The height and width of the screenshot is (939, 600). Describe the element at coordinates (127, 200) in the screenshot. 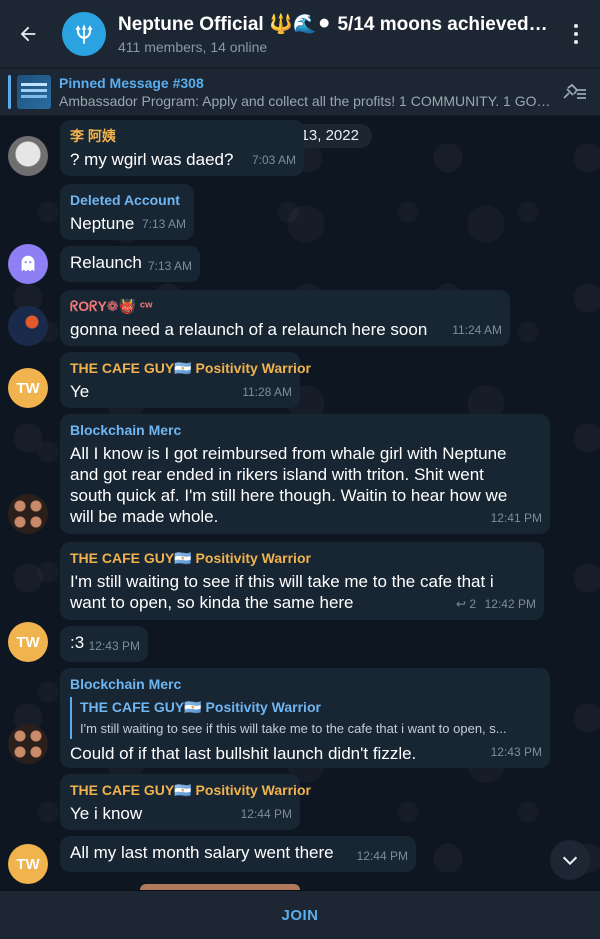

I see `sender-name: Deleted Account` at that location.